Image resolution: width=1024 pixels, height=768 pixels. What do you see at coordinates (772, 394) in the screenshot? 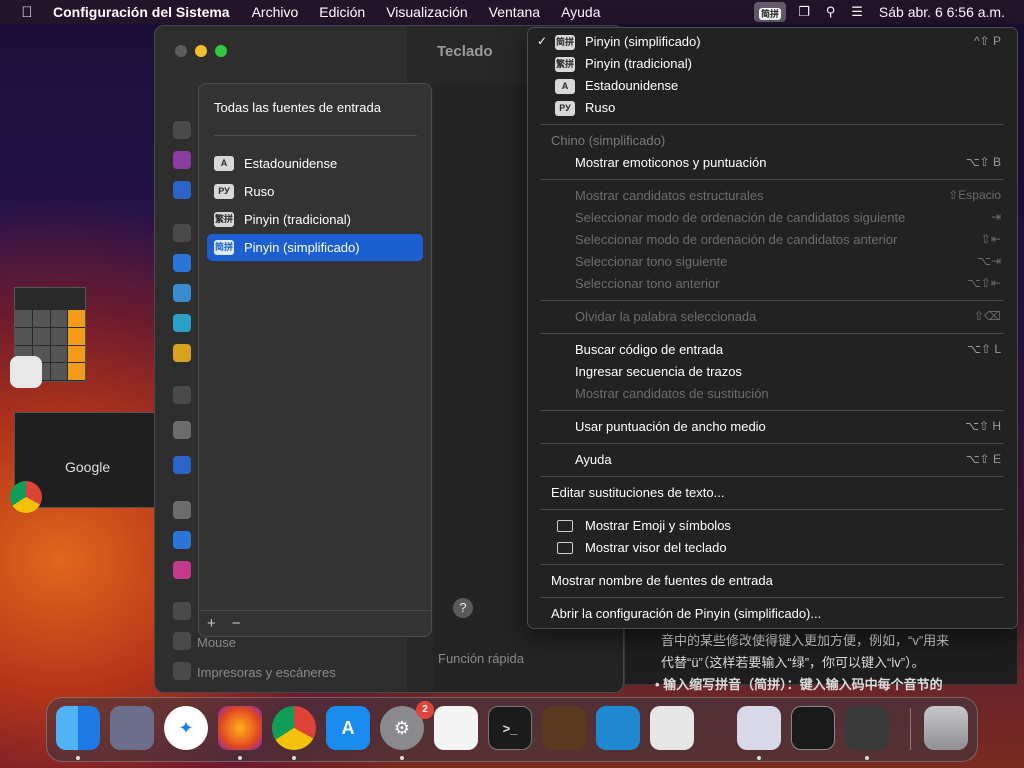
I see `menu-item-substitution: Mostrar candidatos de sustitución` at bounding box center [772, 394].